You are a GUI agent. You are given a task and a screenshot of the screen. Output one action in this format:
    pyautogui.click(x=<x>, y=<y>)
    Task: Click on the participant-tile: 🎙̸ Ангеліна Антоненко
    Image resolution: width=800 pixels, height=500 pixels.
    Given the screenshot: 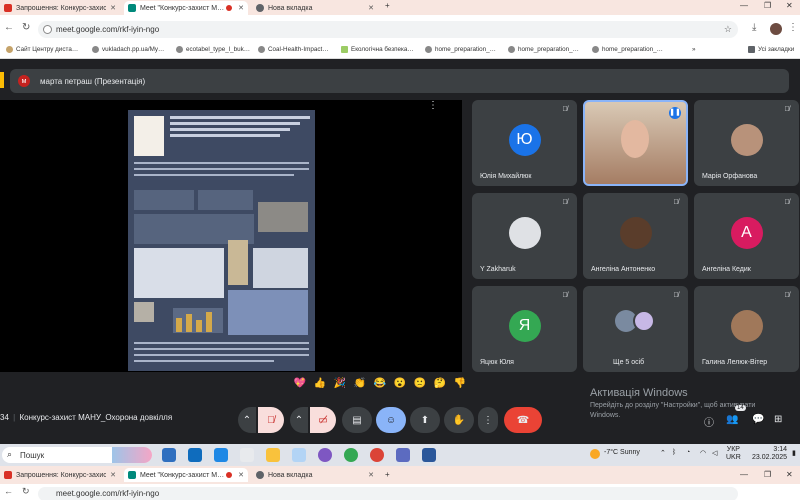 What is the action you would take?
    pyautogui.click(x=635, y=236)
    